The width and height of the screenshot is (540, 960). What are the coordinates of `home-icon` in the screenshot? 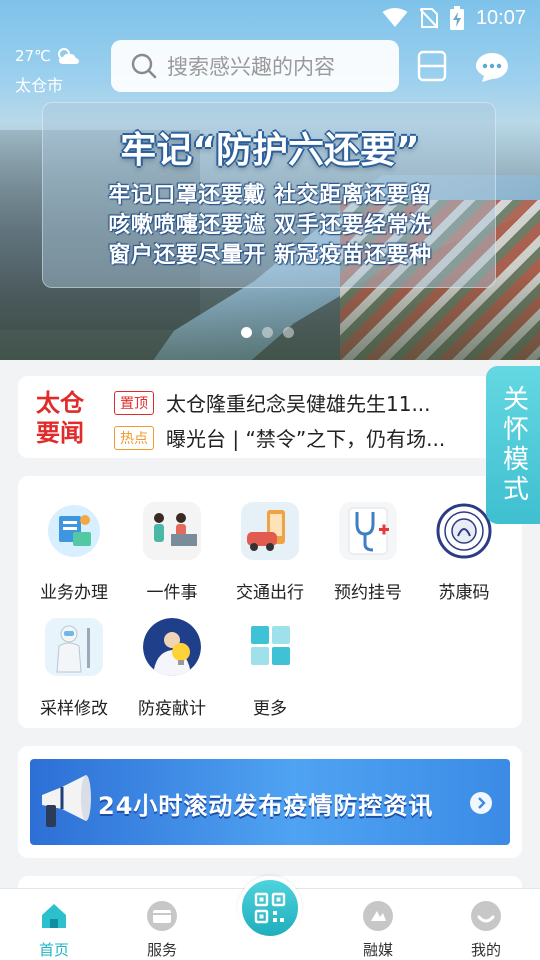 It's located at (54, 916).